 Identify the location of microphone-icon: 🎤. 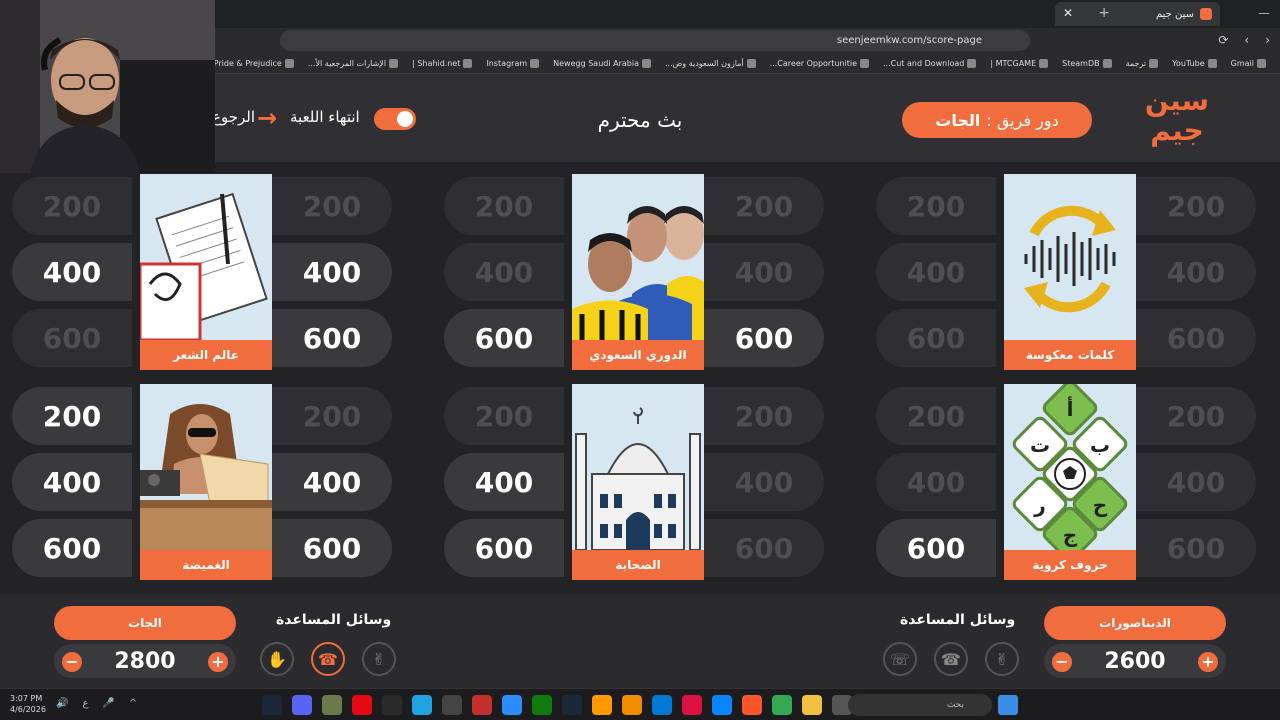
(108, 703).